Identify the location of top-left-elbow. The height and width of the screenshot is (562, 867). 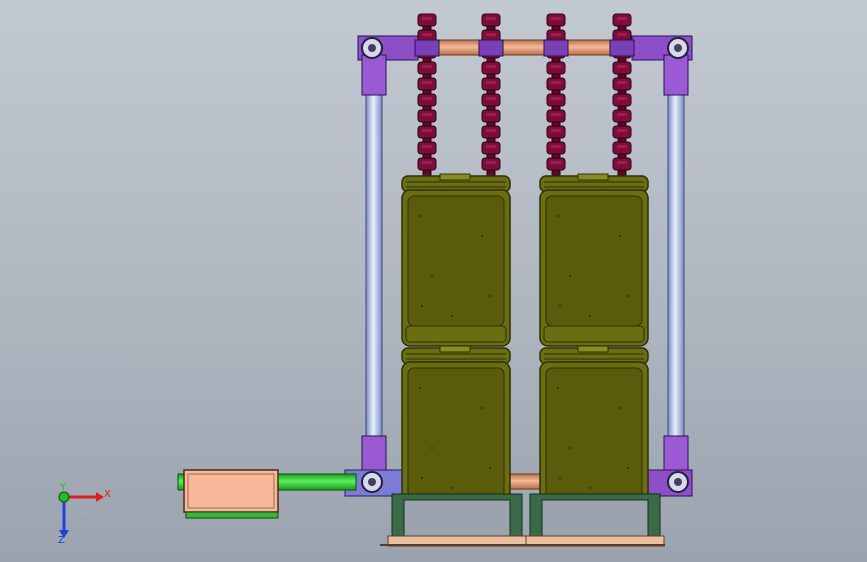
(388, 65).